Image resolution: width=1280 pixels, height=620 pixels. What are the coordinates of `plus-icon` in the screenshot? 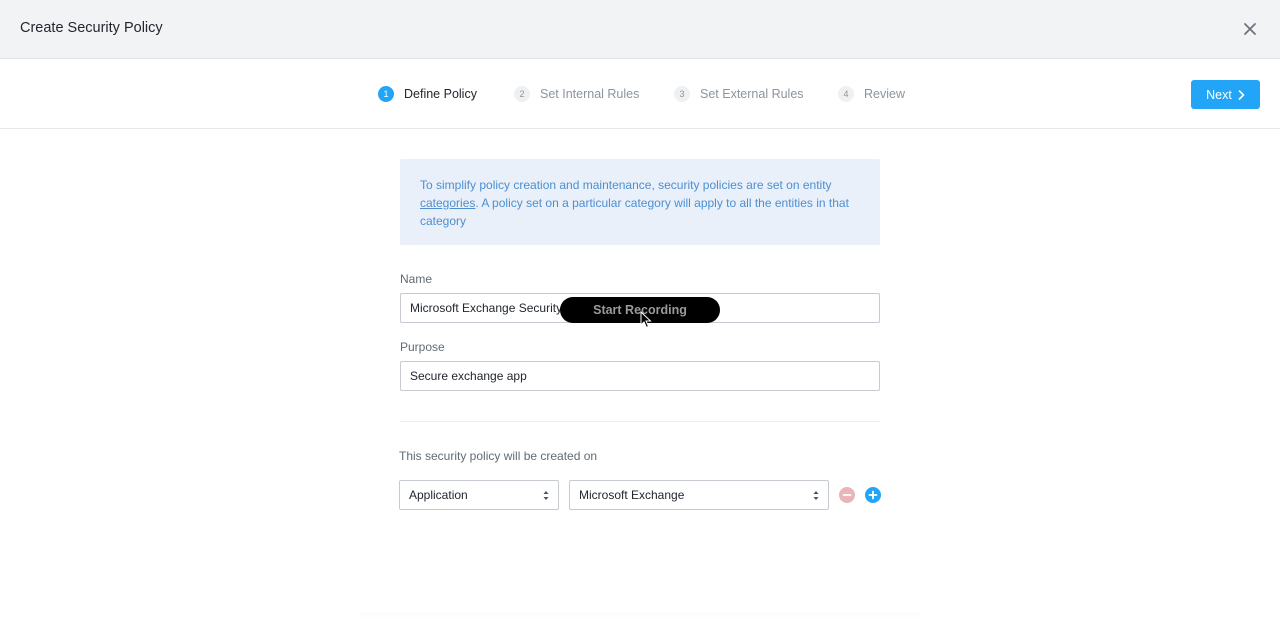 It's located at (873, 495).